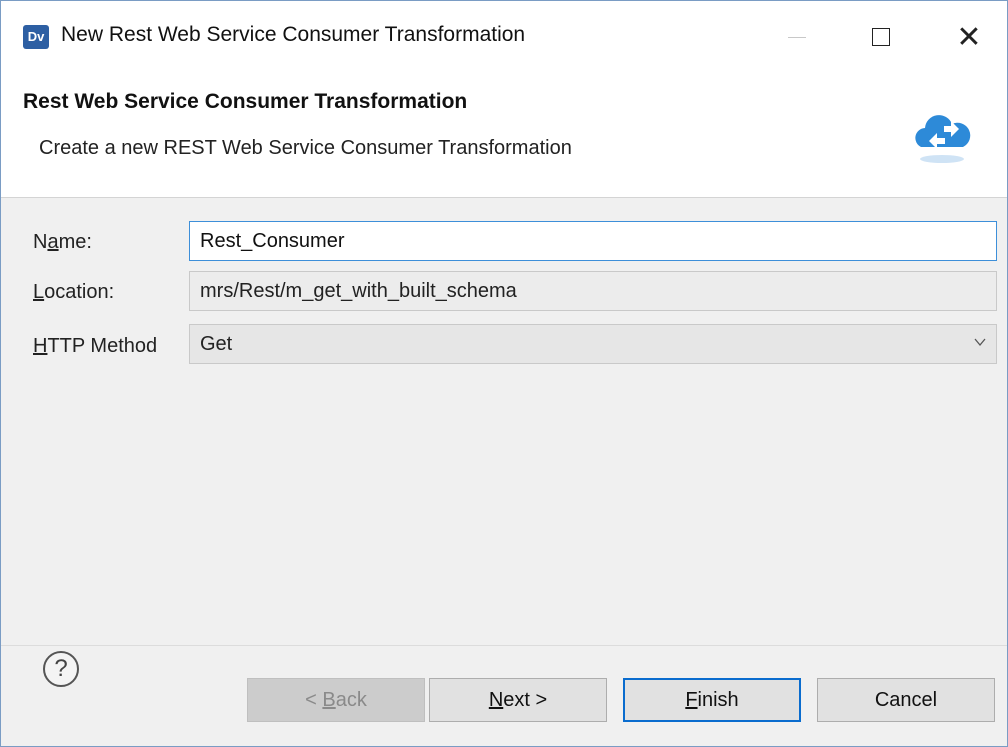 Image resolution: width=1008 pixels, height=747 pixels. I want to click on back-label-part: ack, so click(351, 700).